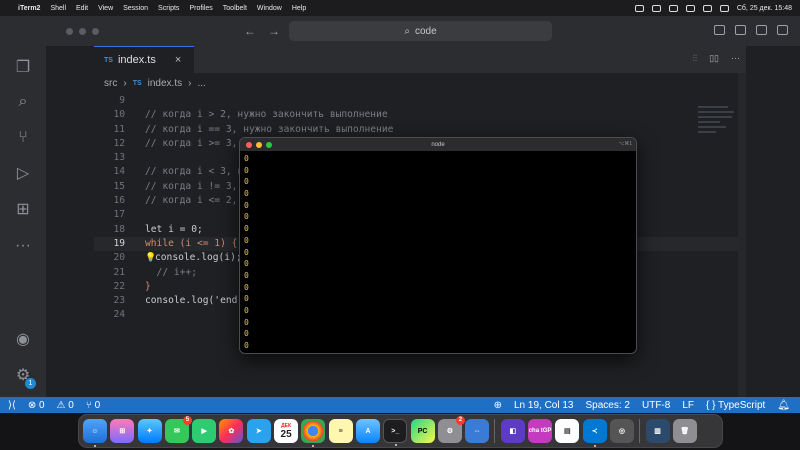 The width and height of the screenshot is (800, 450). I want to click on menu-toolbelt: Toolbelt, so click(235, 8).